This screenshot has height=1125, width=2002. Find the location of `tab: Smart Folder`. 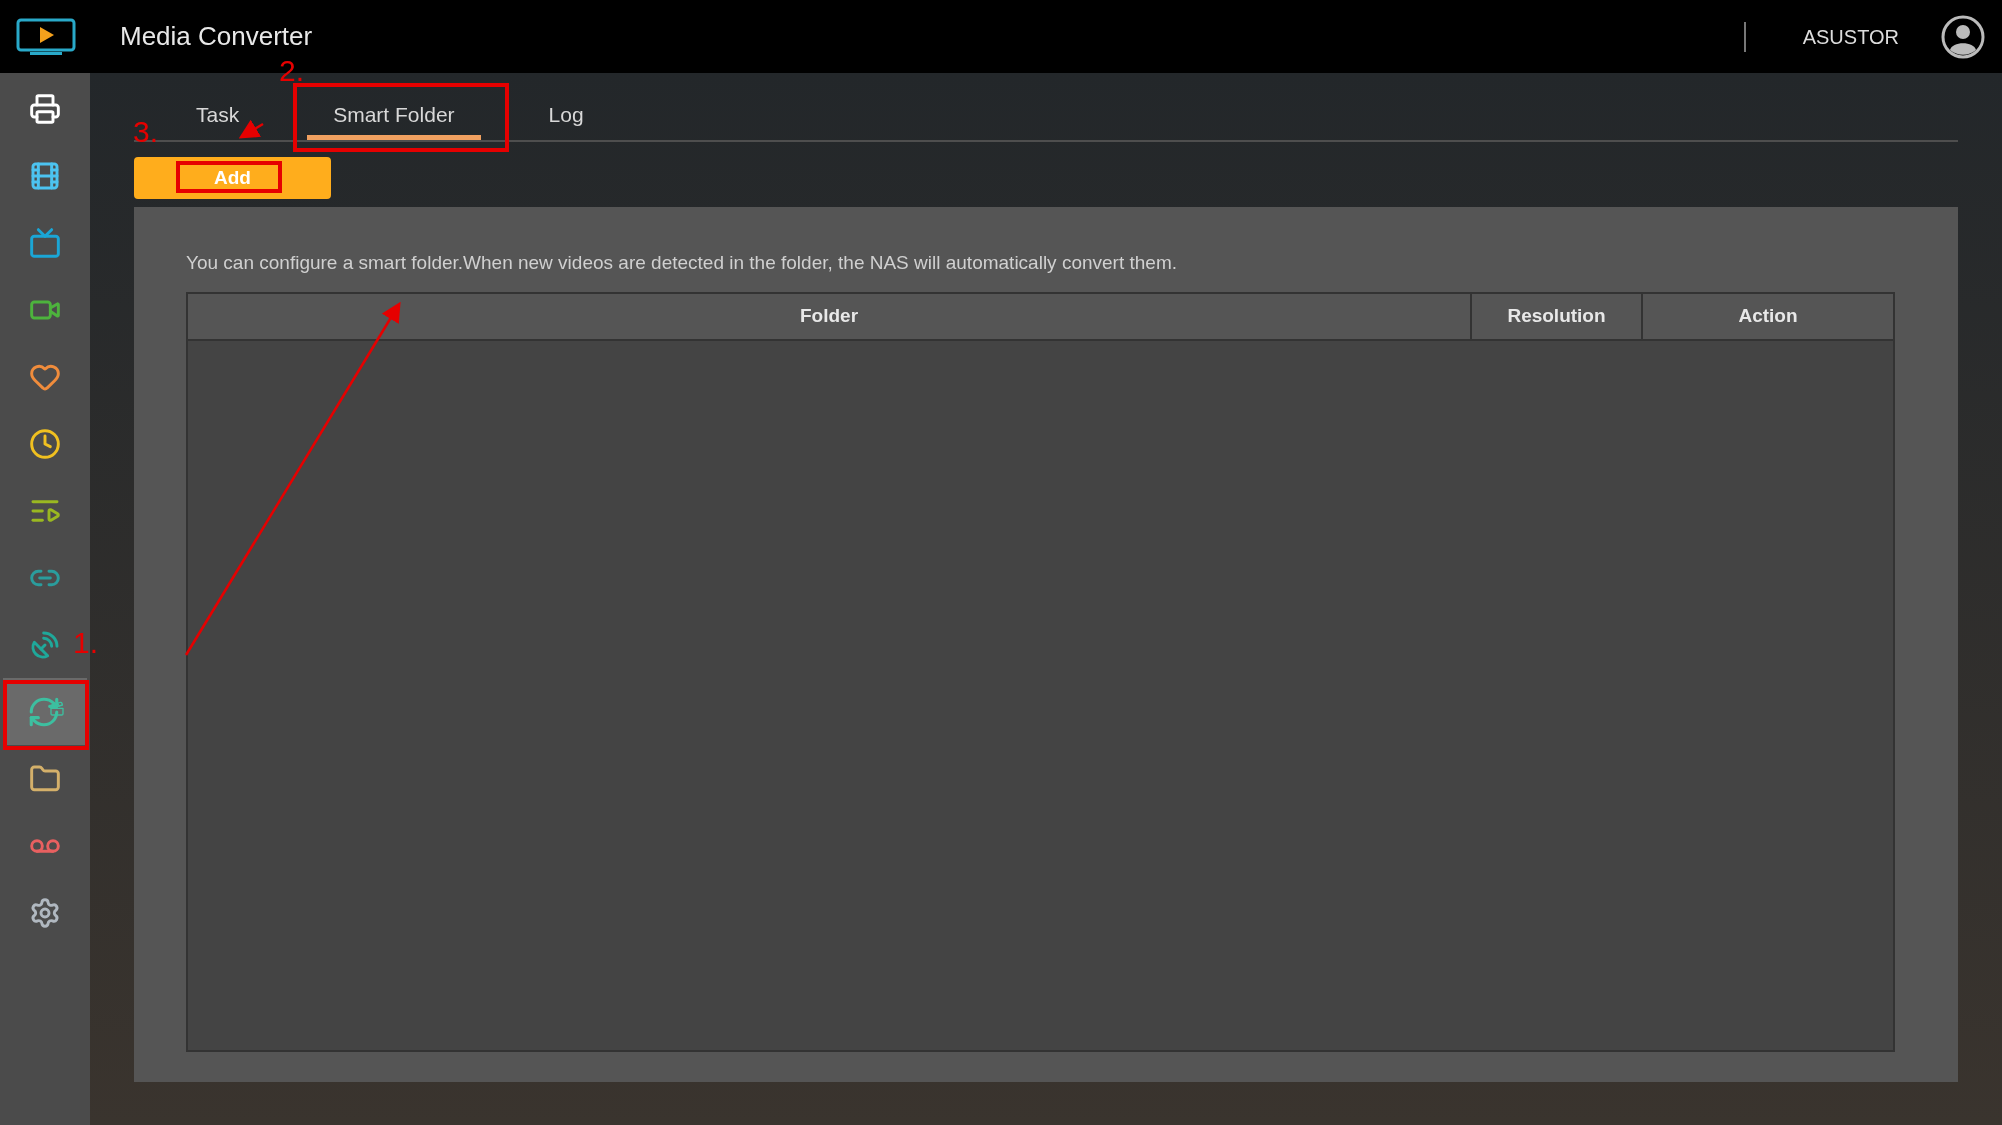

tab: Smart Folder is located at coordinates (394, 117).